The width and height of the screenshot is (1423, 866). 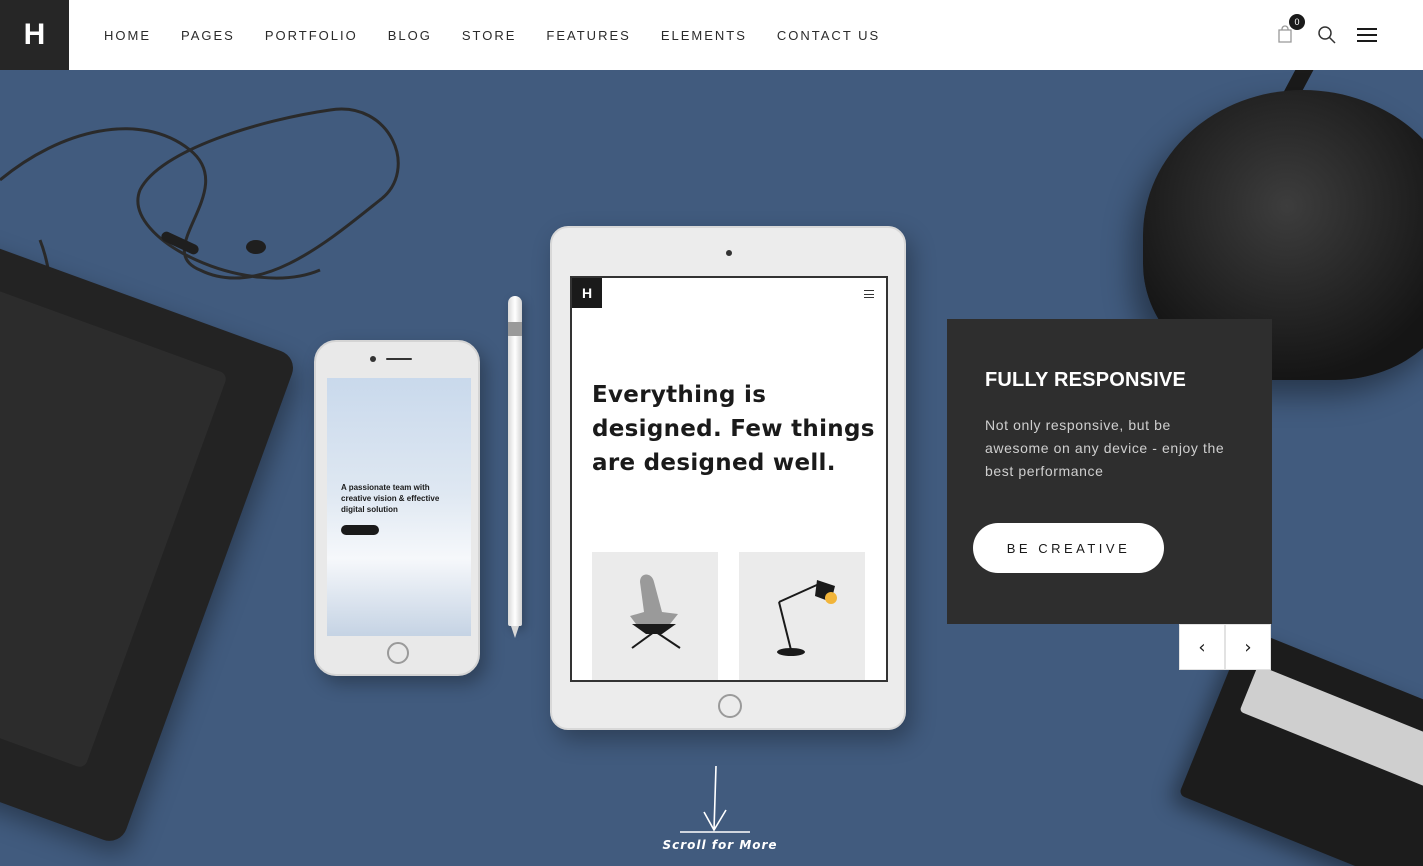 I want to click on cart-button: 0, so click(x=1290, y=30).